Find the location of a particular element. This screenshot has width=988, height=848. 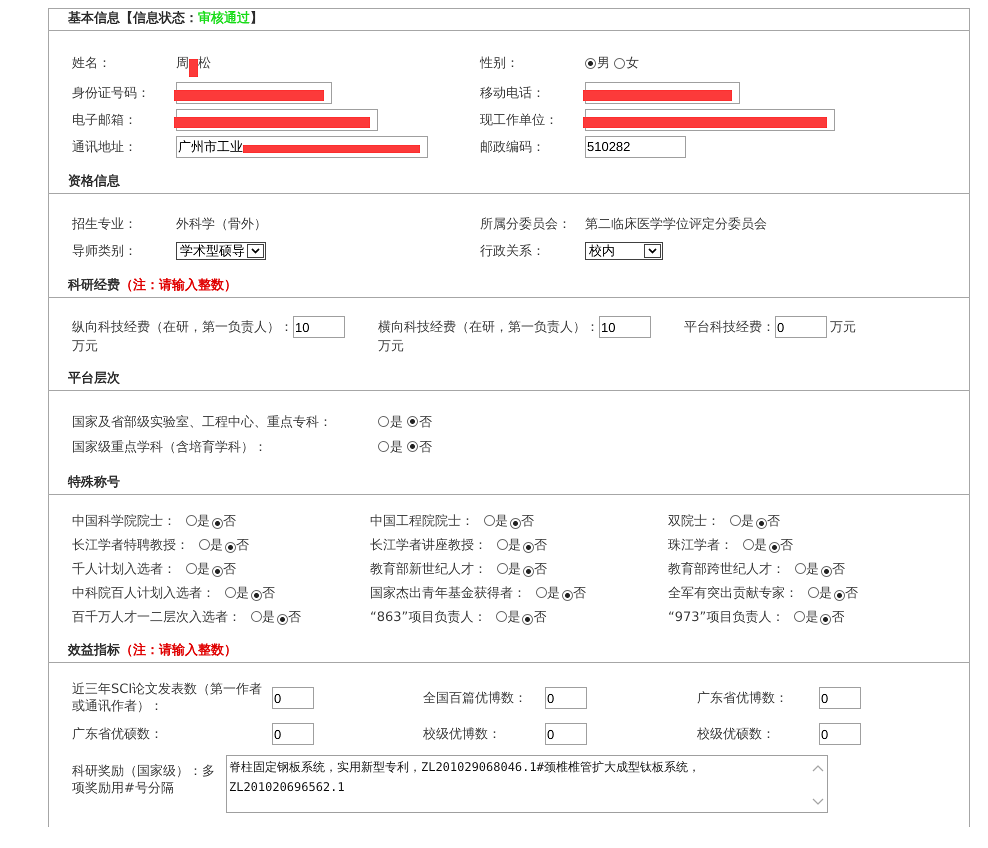

input-field: 510282 is located at coordinates (635, 147).